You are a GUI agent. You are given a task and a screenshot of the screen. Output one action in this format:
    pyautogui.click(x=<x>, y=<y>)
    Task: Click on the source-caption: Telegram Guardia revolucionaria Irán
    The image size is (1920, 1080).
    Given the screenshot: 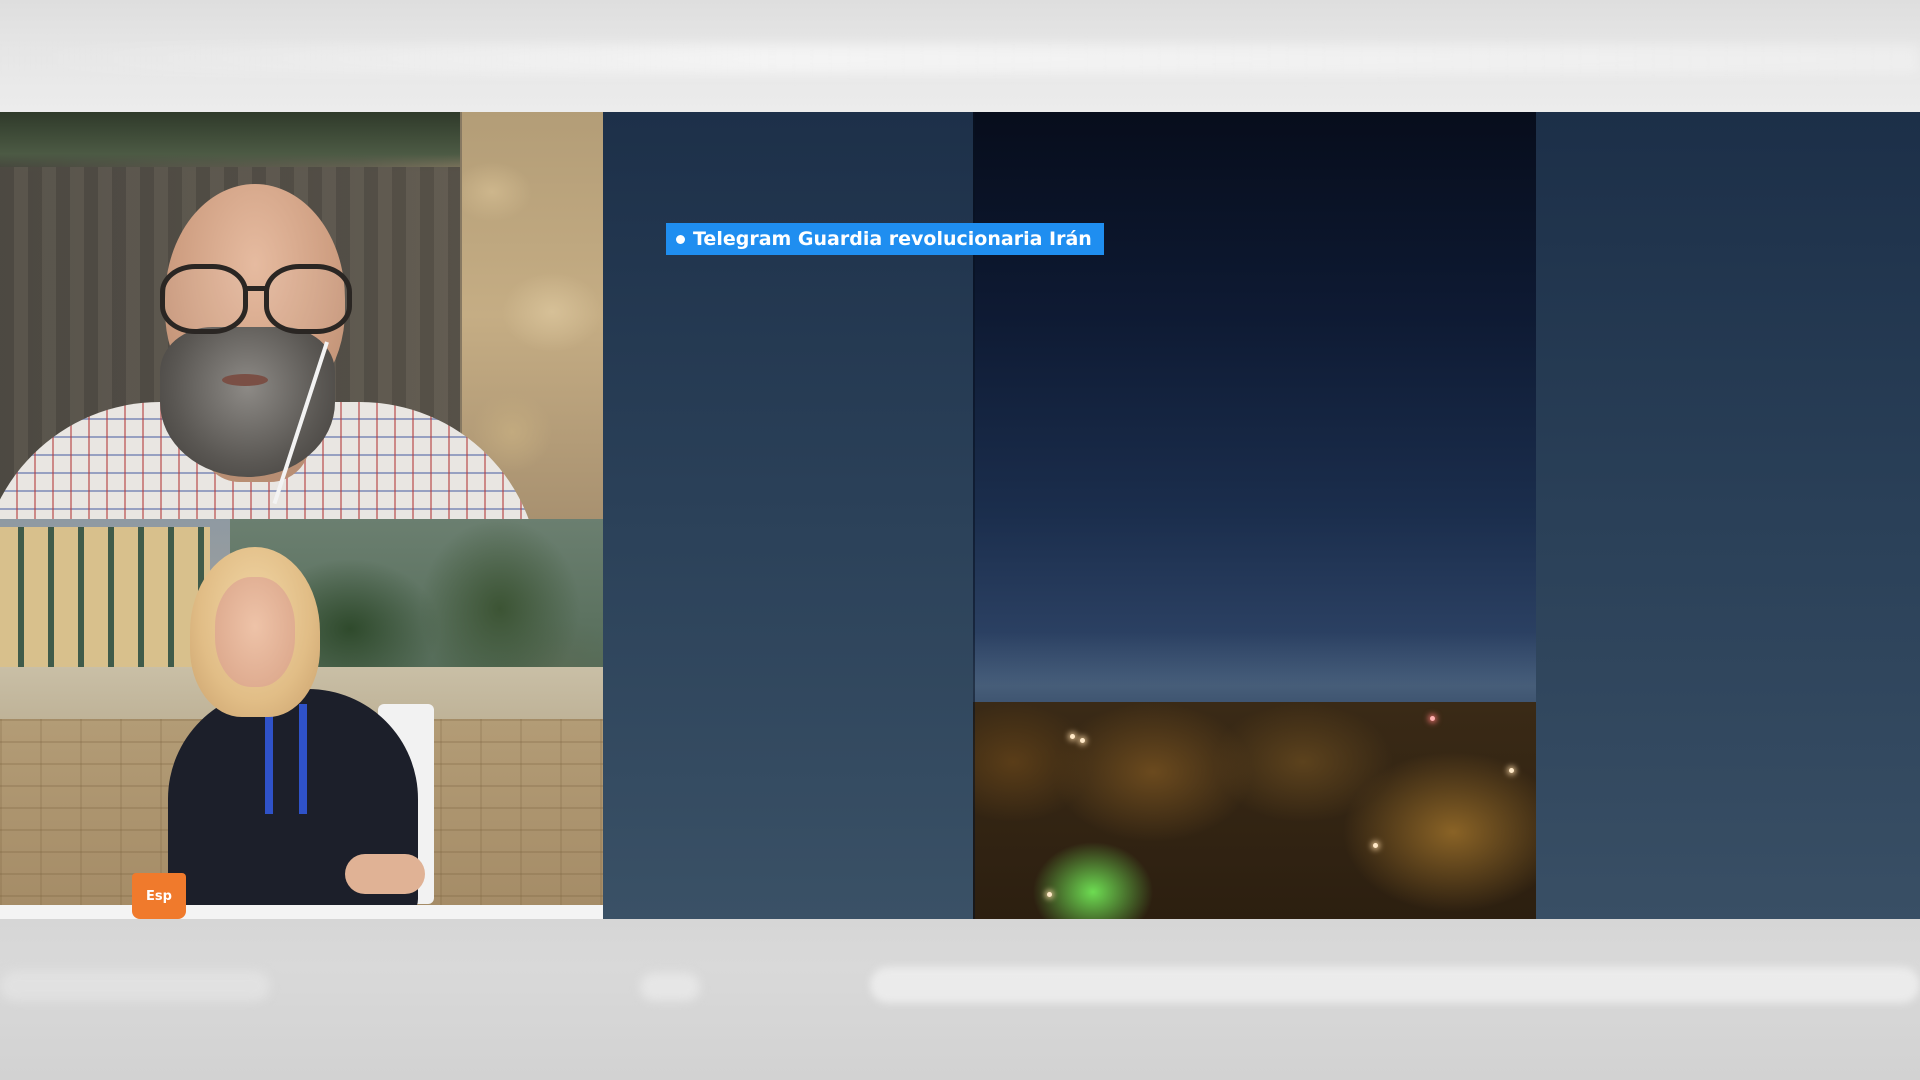 What is the action you would take?
    pyautogui.click(x=885, y=239)
    